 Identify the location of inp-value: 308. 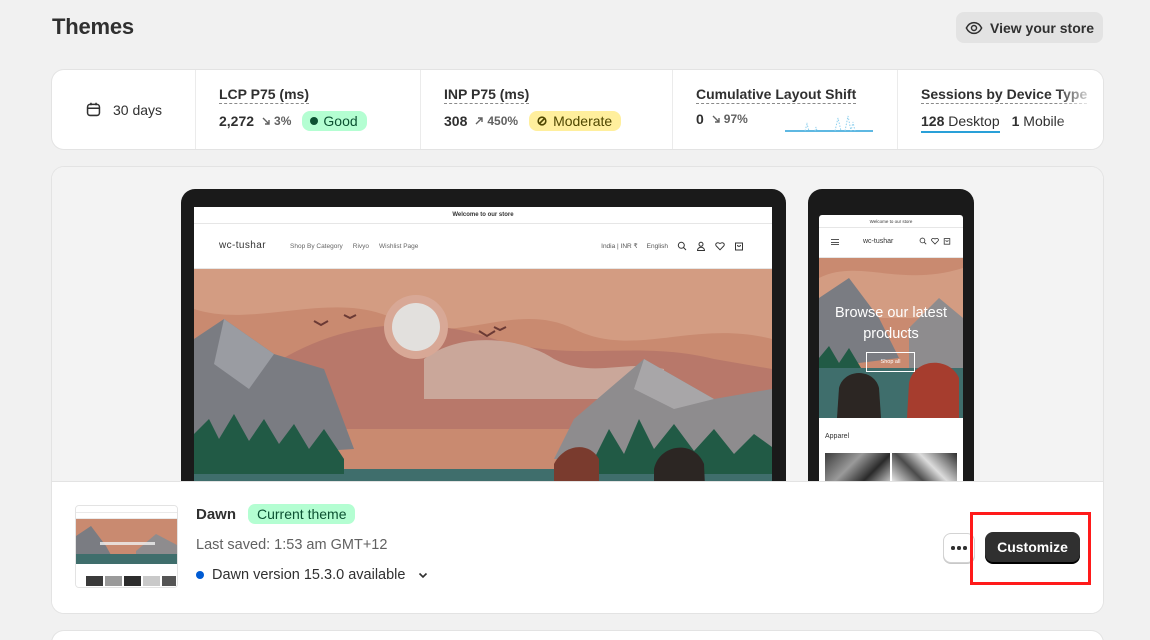
(456, 121).